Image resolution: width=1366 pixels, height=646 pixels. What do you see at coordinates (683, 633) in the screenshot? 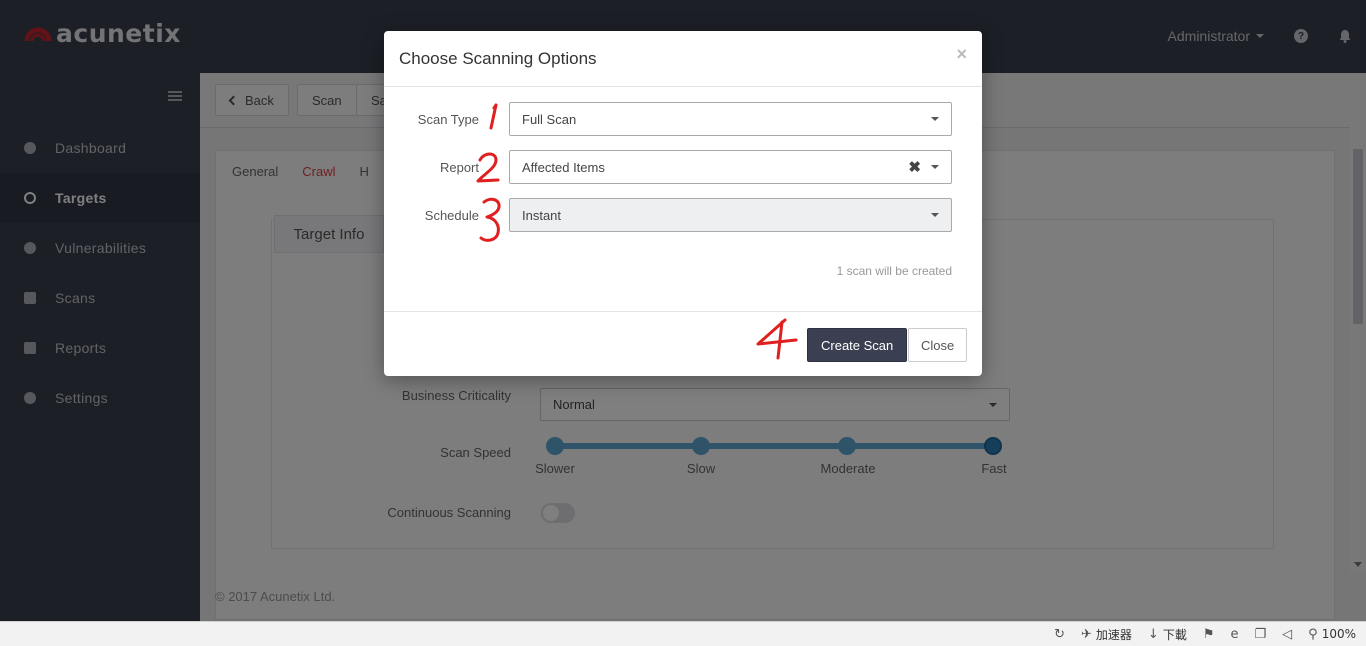
I see `browser-status-bar: ↻ ✈ 加速器 ↓ 下載 ⚑ e ❐ ◁ ⚲ 100%` at bounding box center [683, 633].